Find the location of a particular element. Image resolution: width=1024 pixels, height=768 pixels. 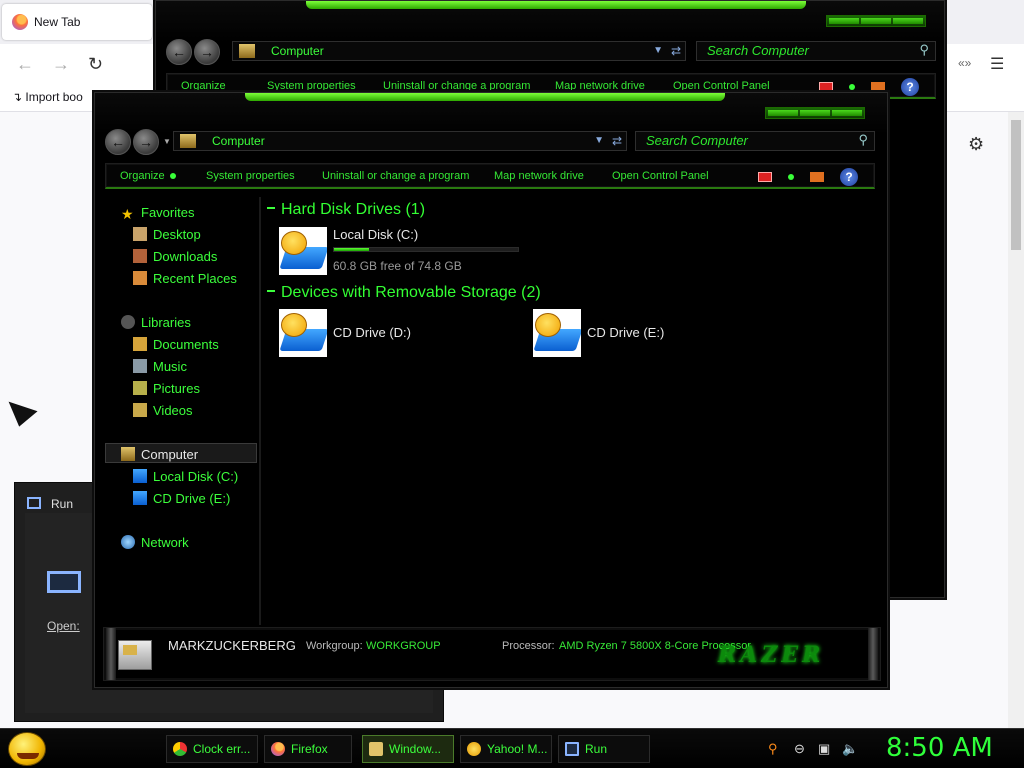

extensions-icon: «» is located at coordinates (964, 63).